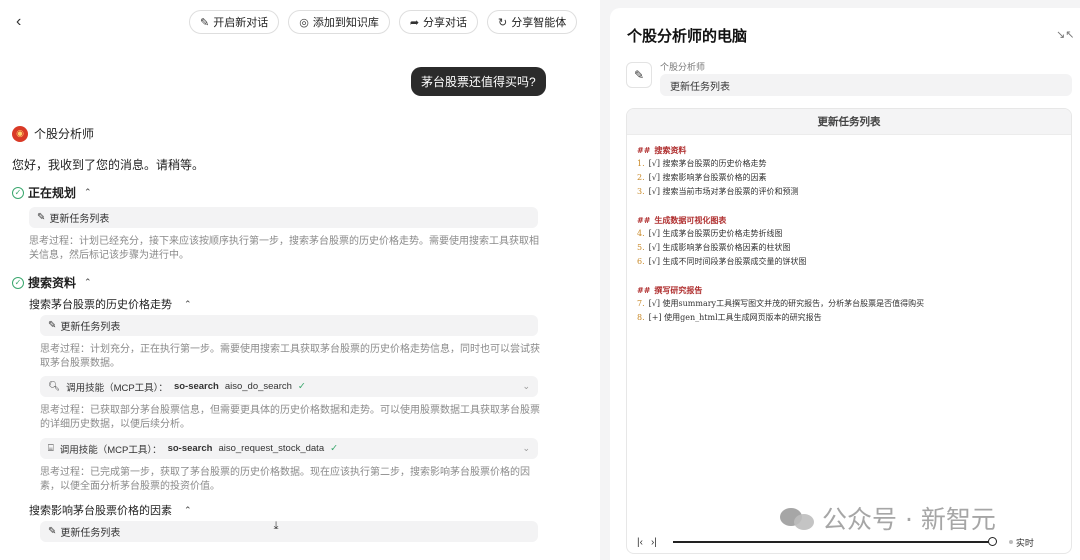  I want to click on skip-back-icon: |‹, so click(640, 542).